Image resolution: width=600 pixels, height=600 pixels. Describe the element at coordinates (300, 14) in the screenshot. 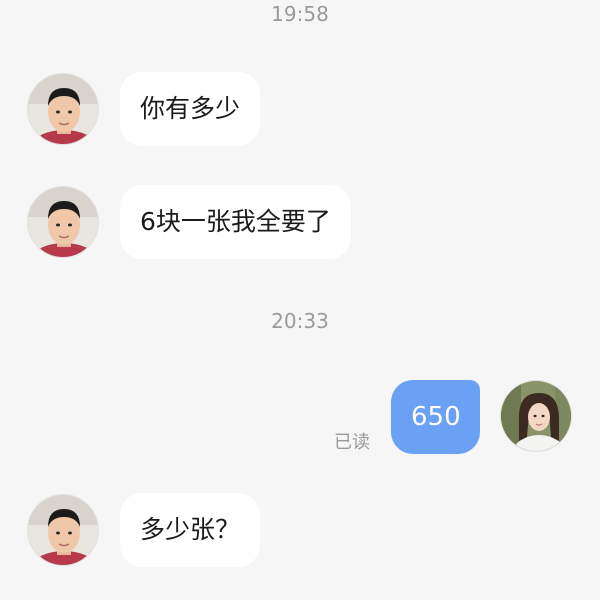

I see `timestamp: 19:58` at that location.